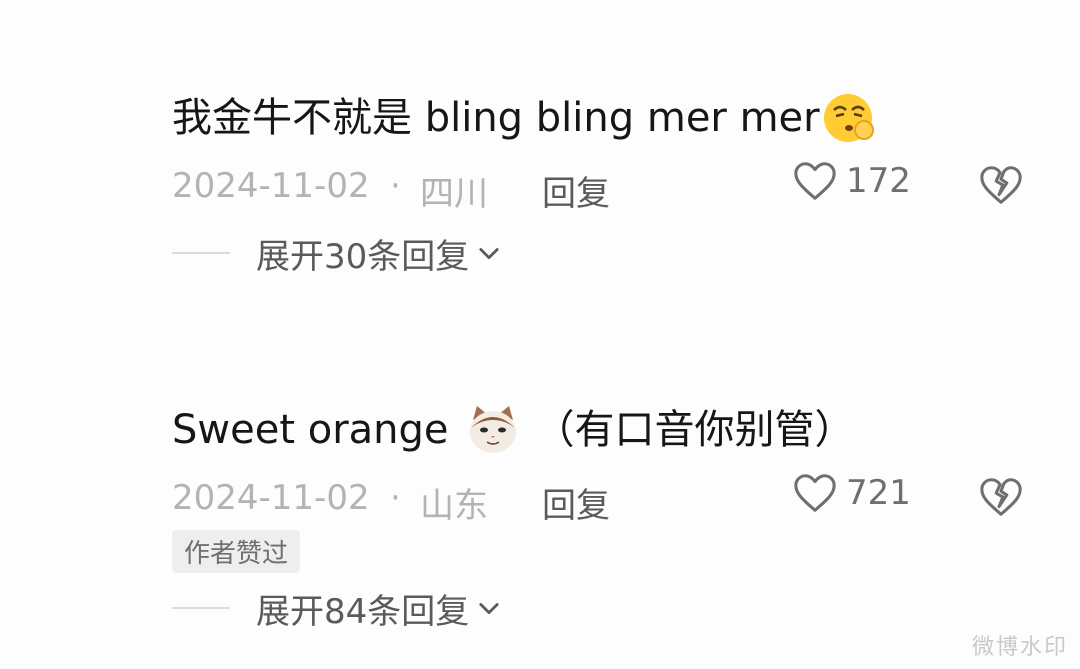  I want to click on shushing-face-emoji-icon, so click(850, 118).